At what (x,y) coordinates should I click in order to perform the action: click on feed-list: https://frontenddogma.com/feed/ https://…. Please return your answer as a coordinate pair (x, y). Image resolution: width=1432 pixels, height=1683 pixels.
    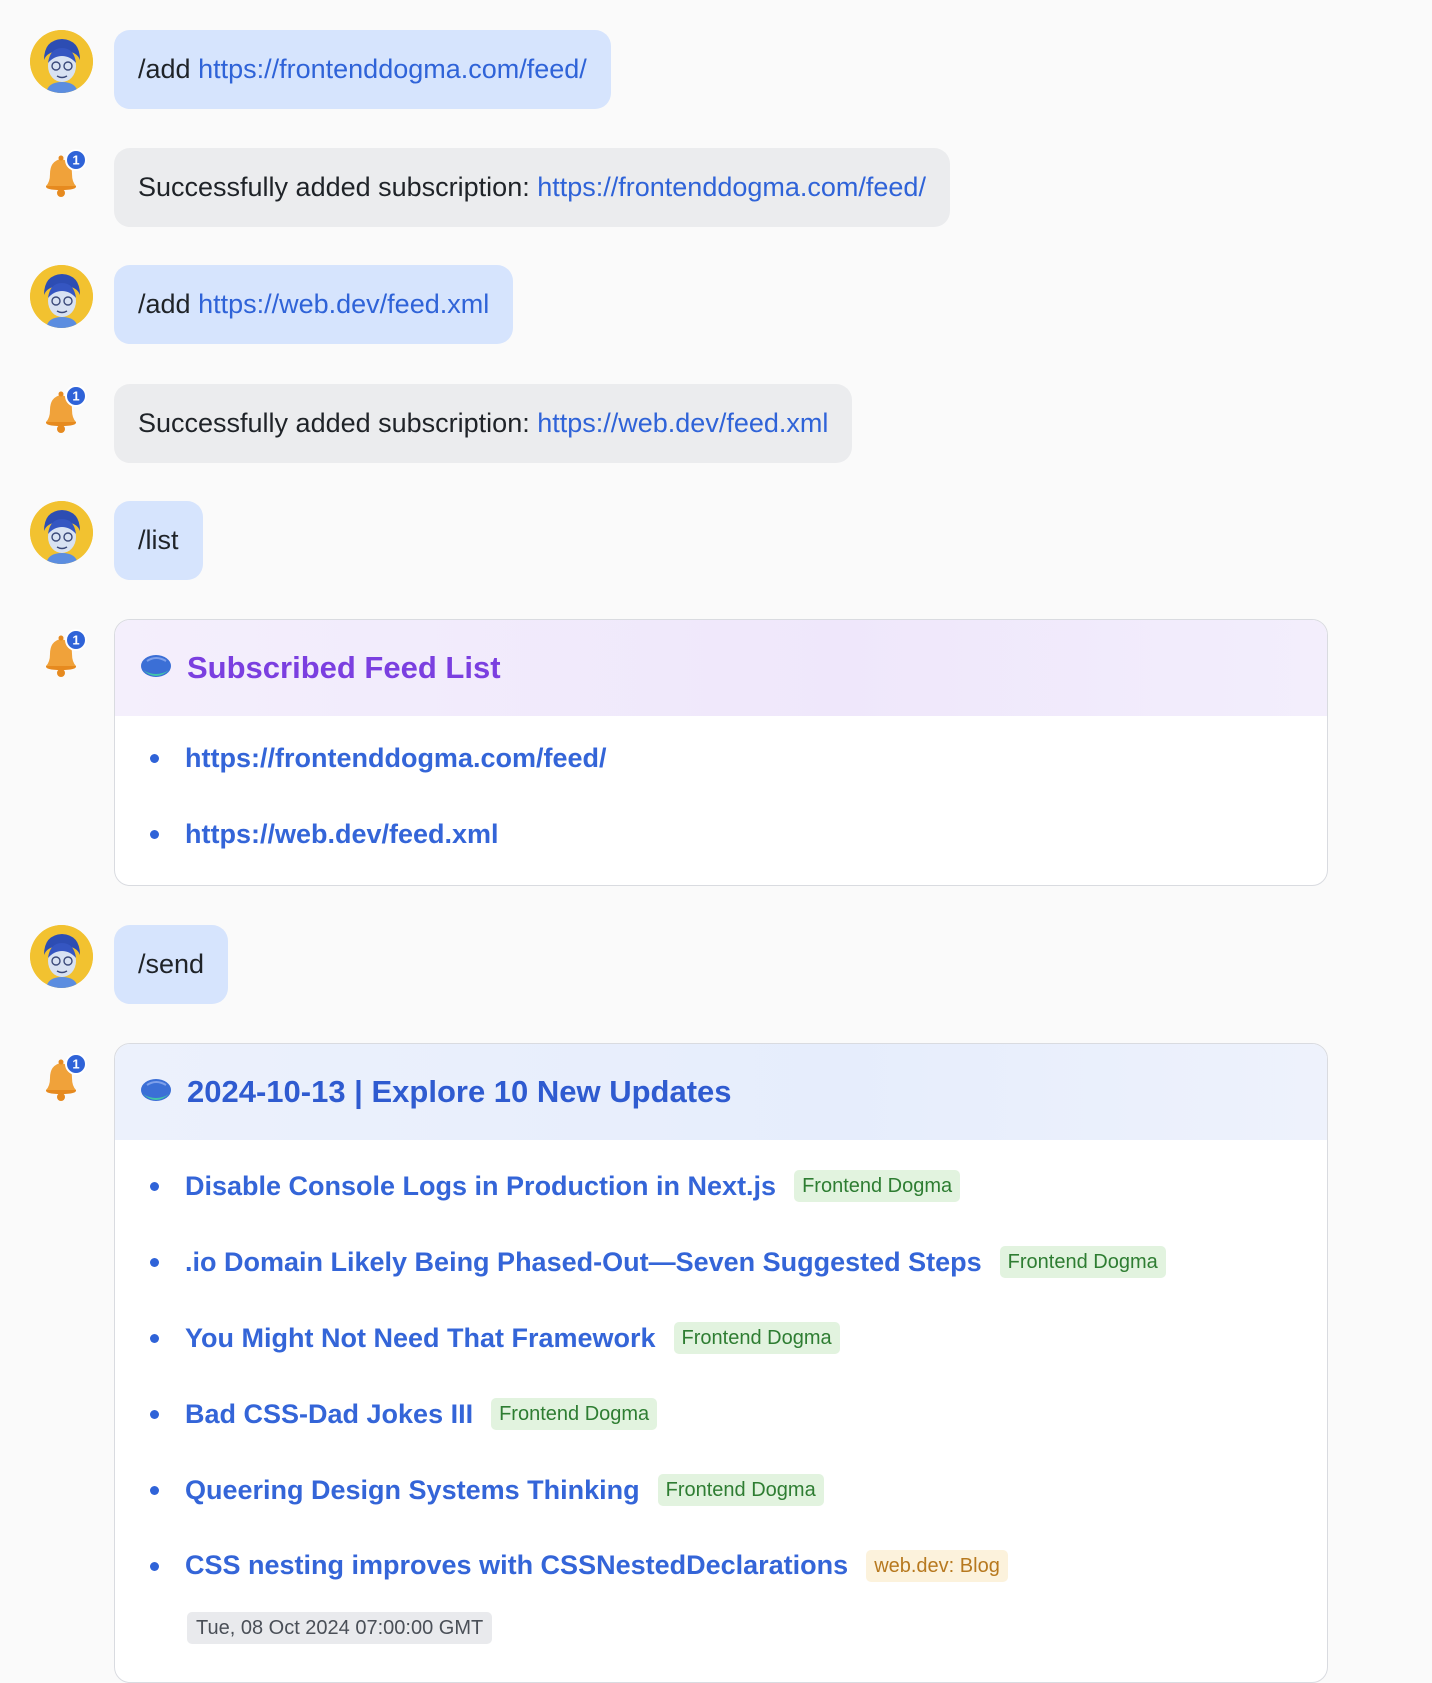
    Looking at the image, I should click on (721, 794).